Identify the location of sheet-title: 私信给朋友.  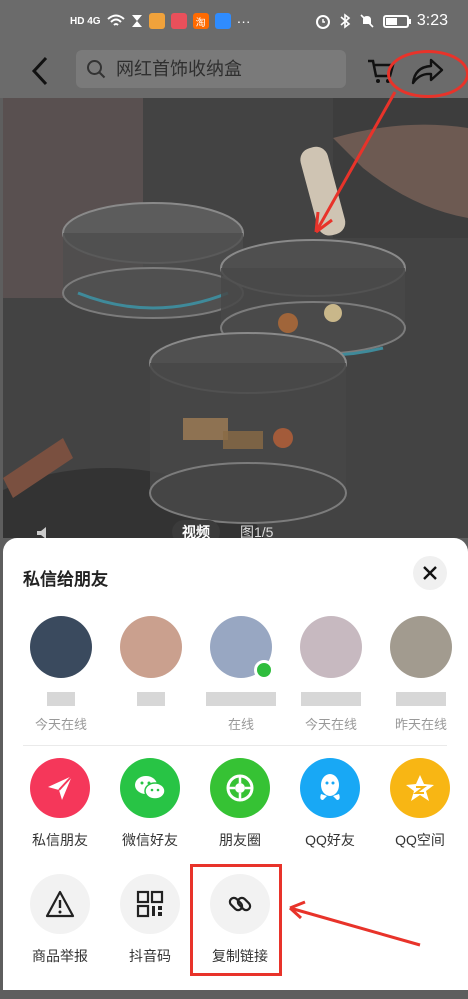
(65, 579).